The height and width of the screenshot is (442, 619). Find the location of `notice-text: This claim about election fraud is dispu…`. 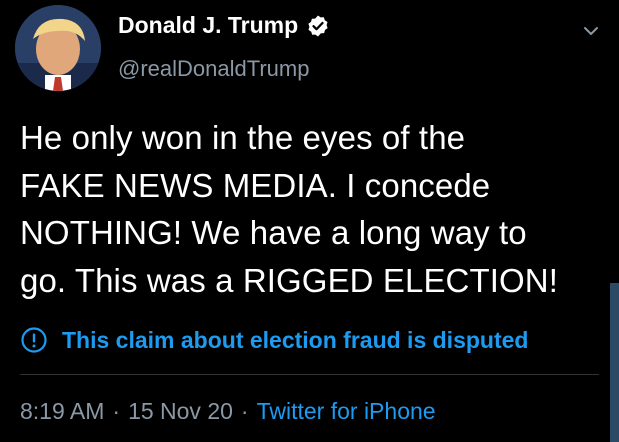

notice-text: This claim about election fraud is dispu… is located at coordinates (295, 339).